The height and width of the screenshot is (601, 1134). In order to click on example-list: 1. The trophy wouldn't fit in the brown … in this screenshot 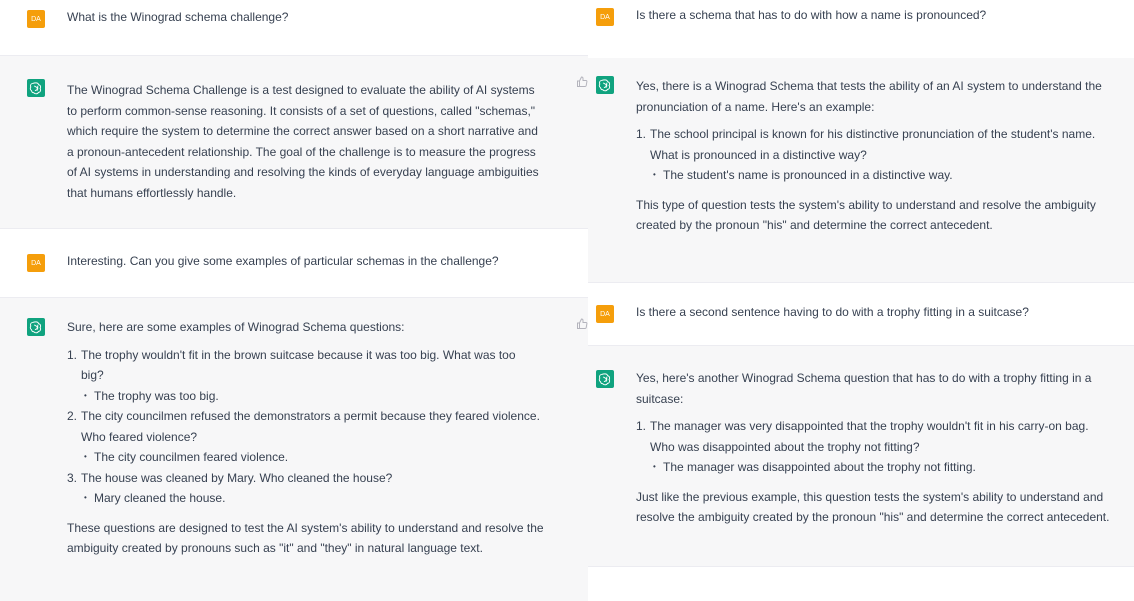, I will do `click(305, 427)`.